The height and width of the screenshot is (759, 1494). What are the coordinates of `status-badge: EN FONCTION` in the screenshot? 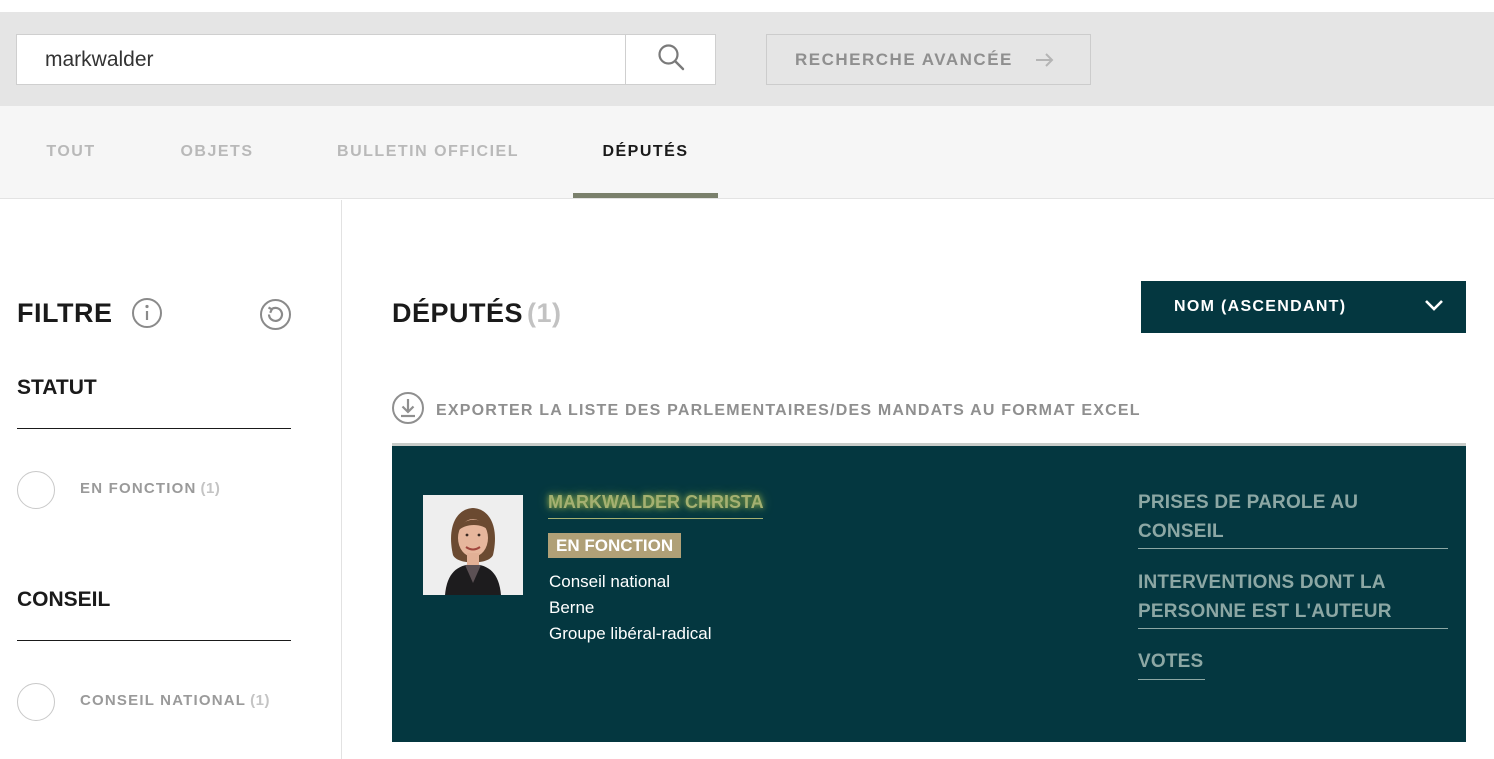 It's located at (615, 545).